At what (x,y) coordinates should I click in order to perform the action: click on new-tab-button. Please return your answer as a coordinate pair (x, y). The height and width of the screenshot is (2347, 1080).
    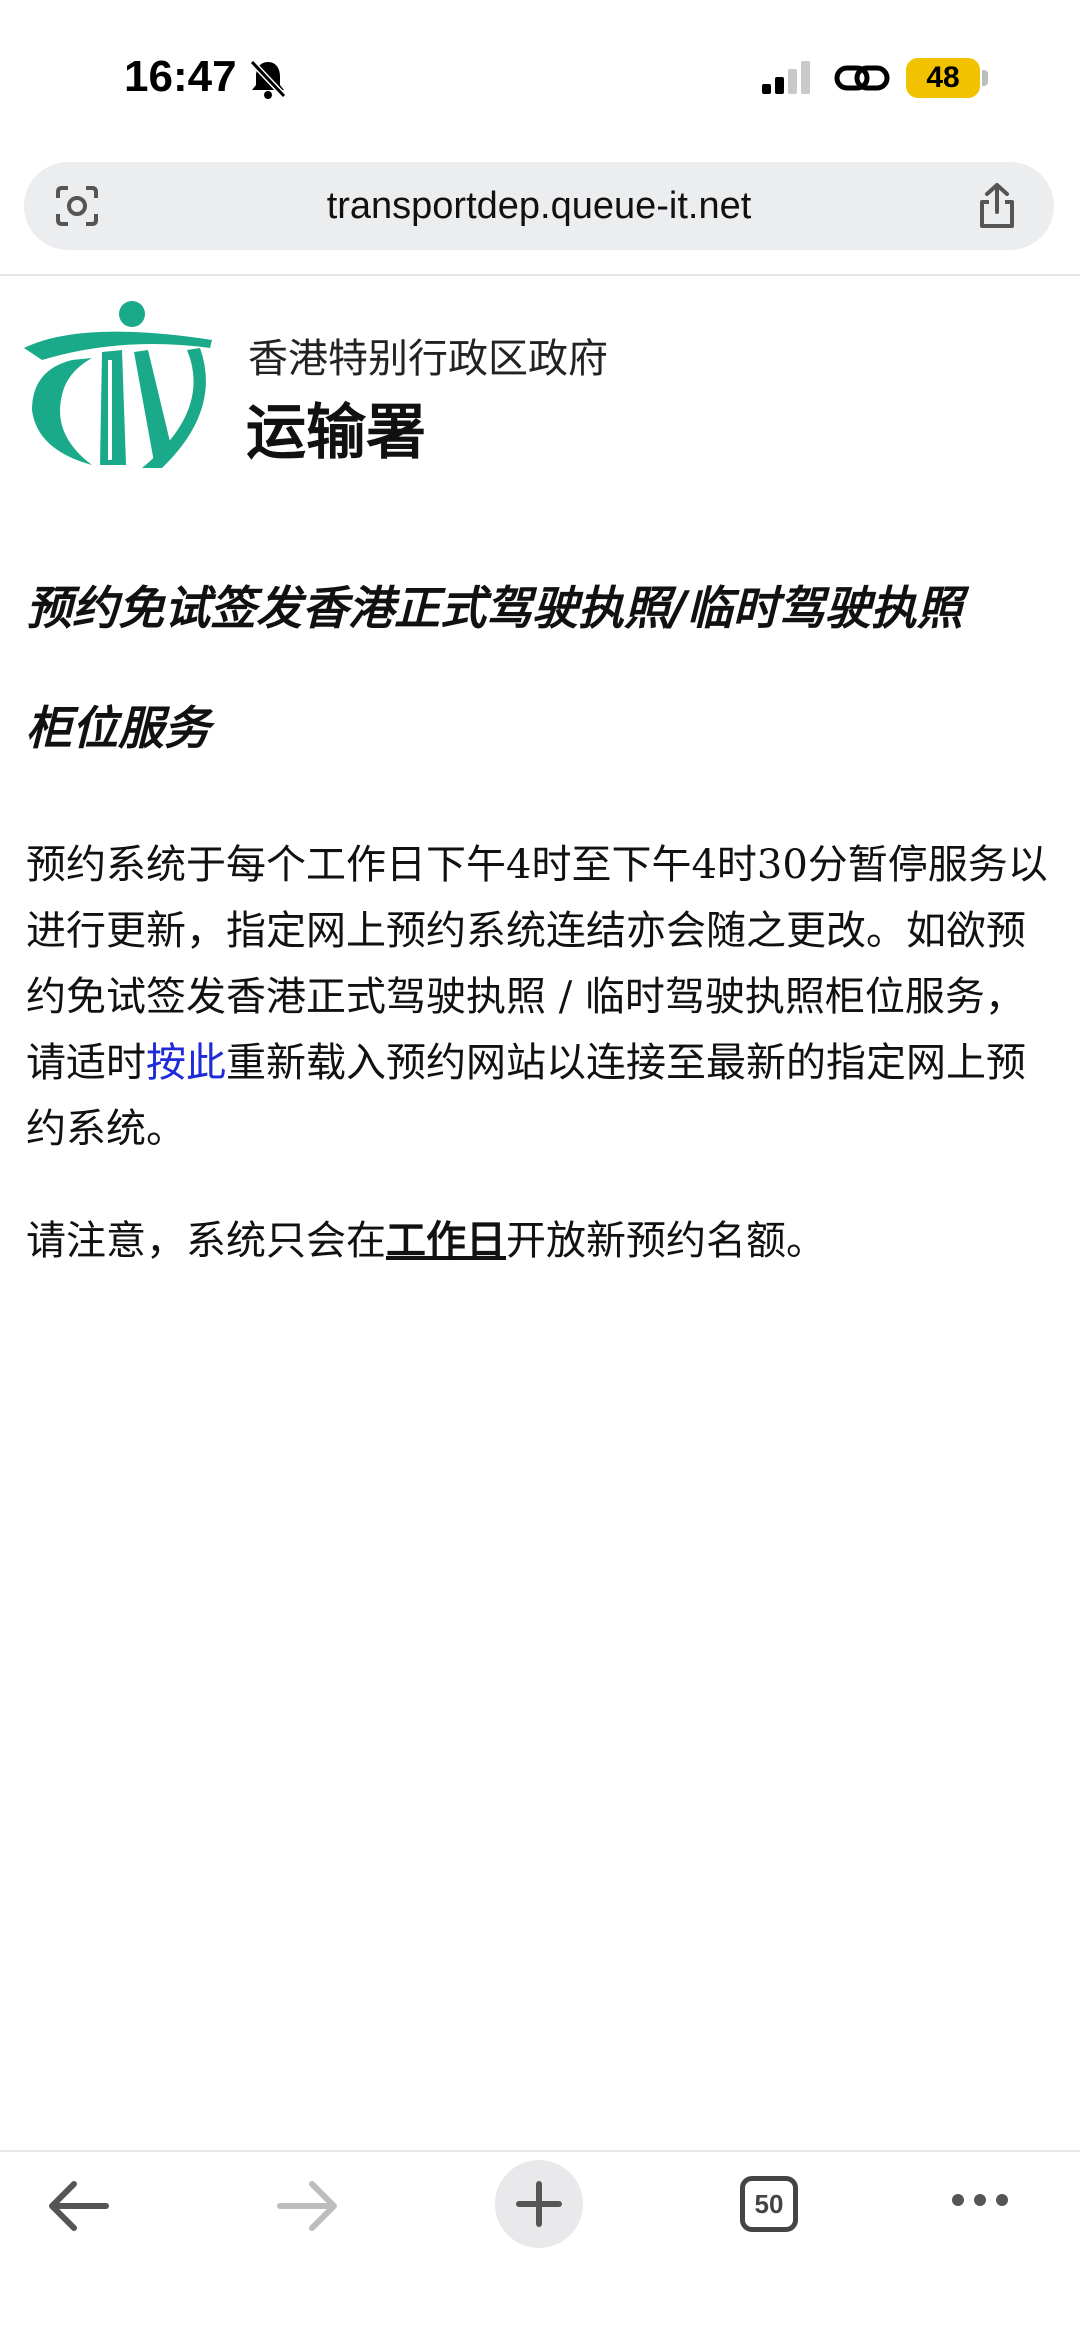
    Looking at the image, I should click on (539, 2204).